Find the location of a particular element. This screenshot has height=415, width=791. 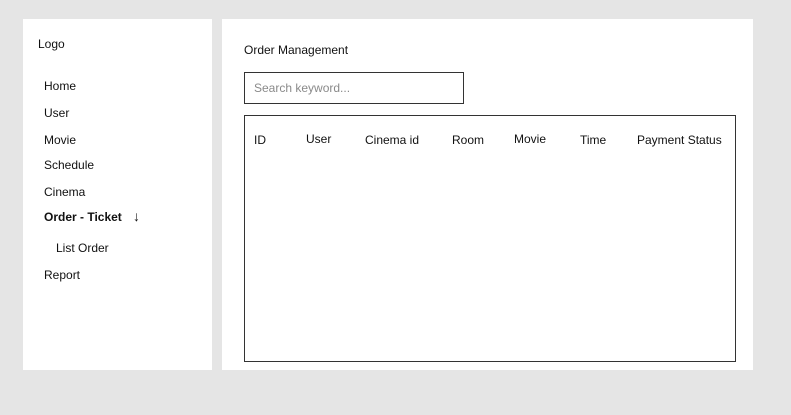

column-header-room: Room is located at coordinates (468, 140).